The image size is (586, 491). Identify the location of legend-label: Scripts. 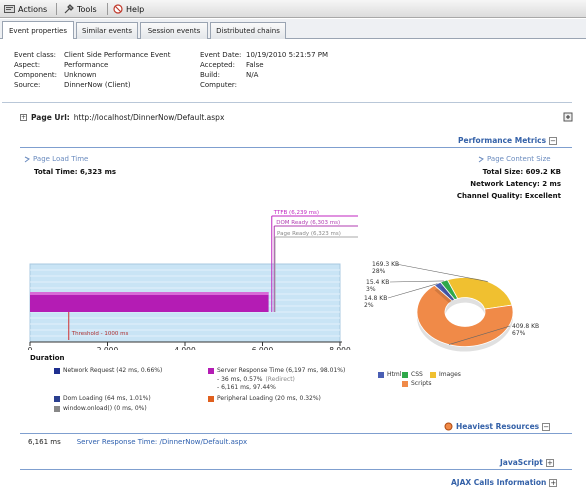
(421, 383).